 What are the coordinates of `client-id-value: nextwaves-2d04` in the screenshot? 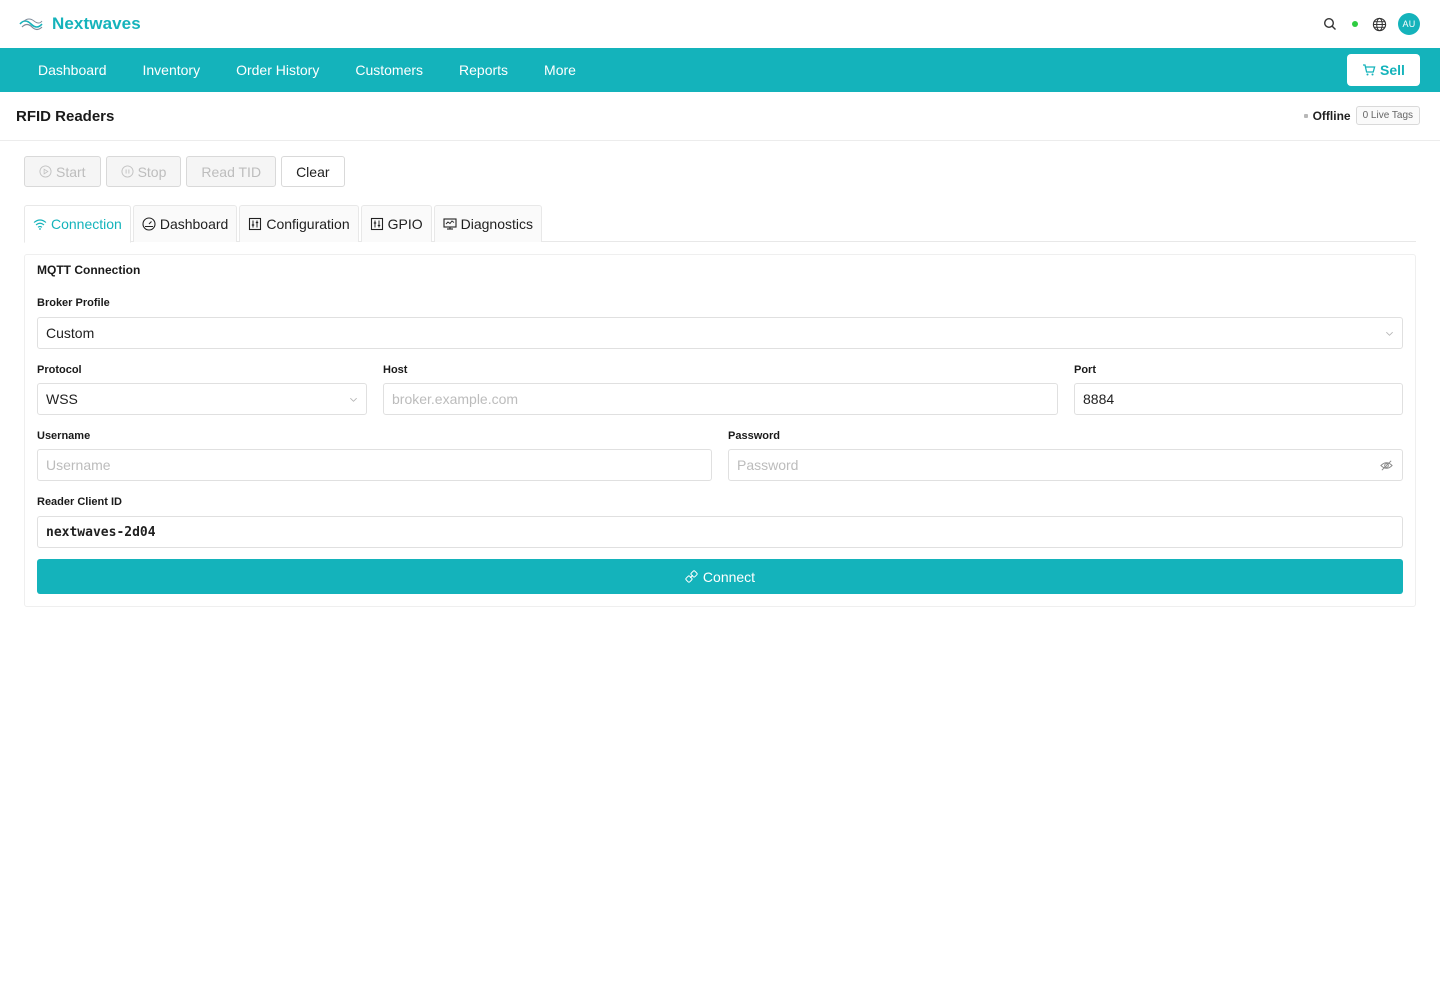 It's located at (101, 532).